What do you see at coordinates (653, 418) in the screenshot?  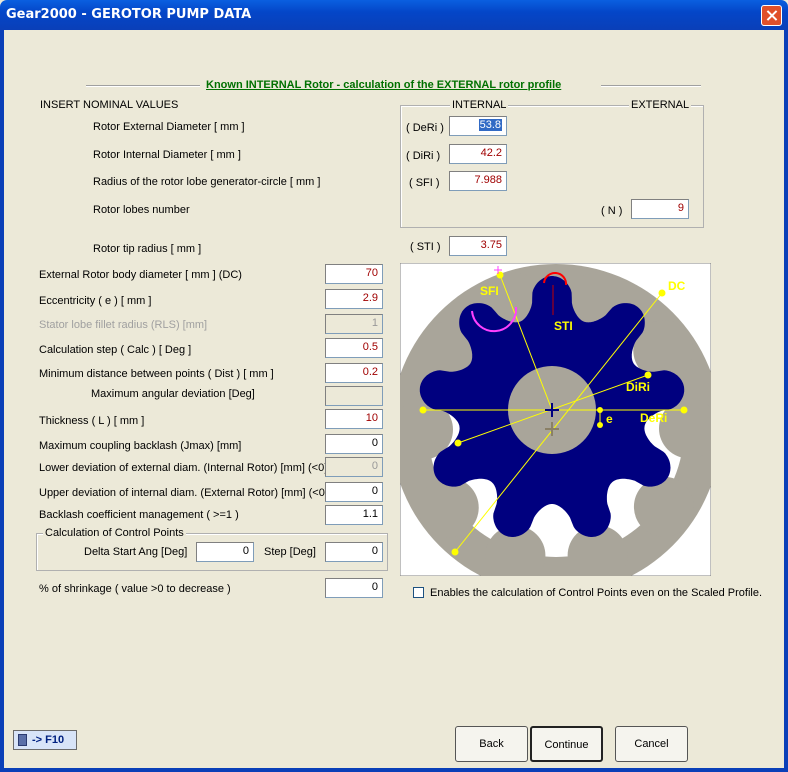 I see `deri-text: DeRi` at bounding box center [653, 418].